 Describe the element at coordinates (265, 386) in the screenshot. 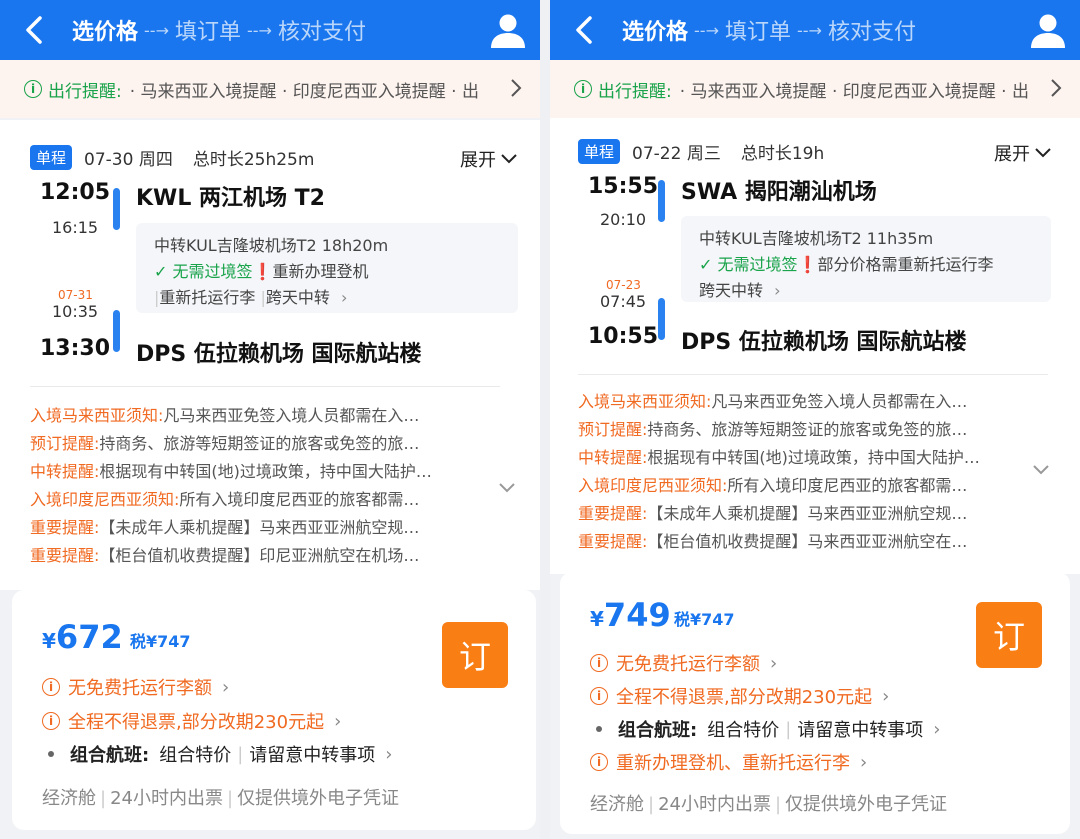

I see `divider` at that location.